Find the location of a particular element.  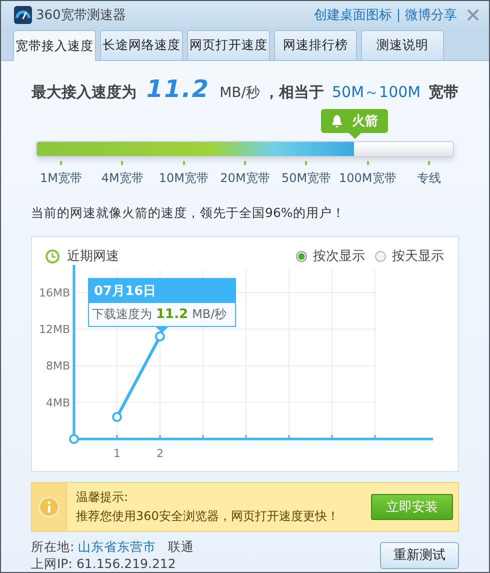

clock-icon is located at coordinates (52, 256).